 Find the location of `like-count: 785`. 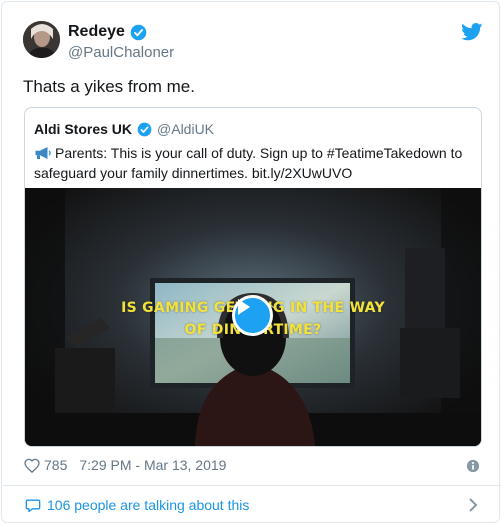

like-count: 785 is located at coordinates (55, 465).